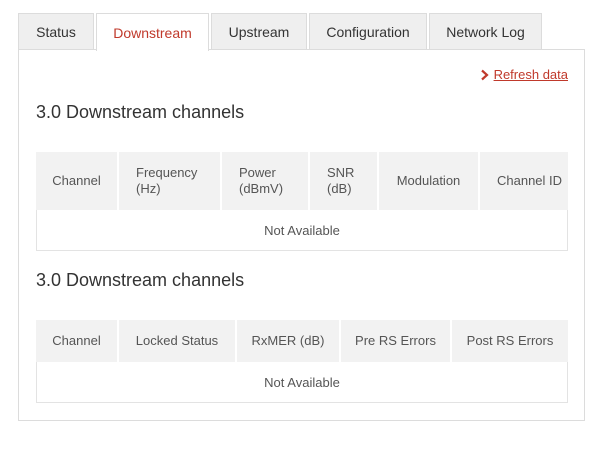 Image resolution: width=600 pixels, height=457 pixels. I want to click on column-header: RxMER (dB), so click(288, 341).